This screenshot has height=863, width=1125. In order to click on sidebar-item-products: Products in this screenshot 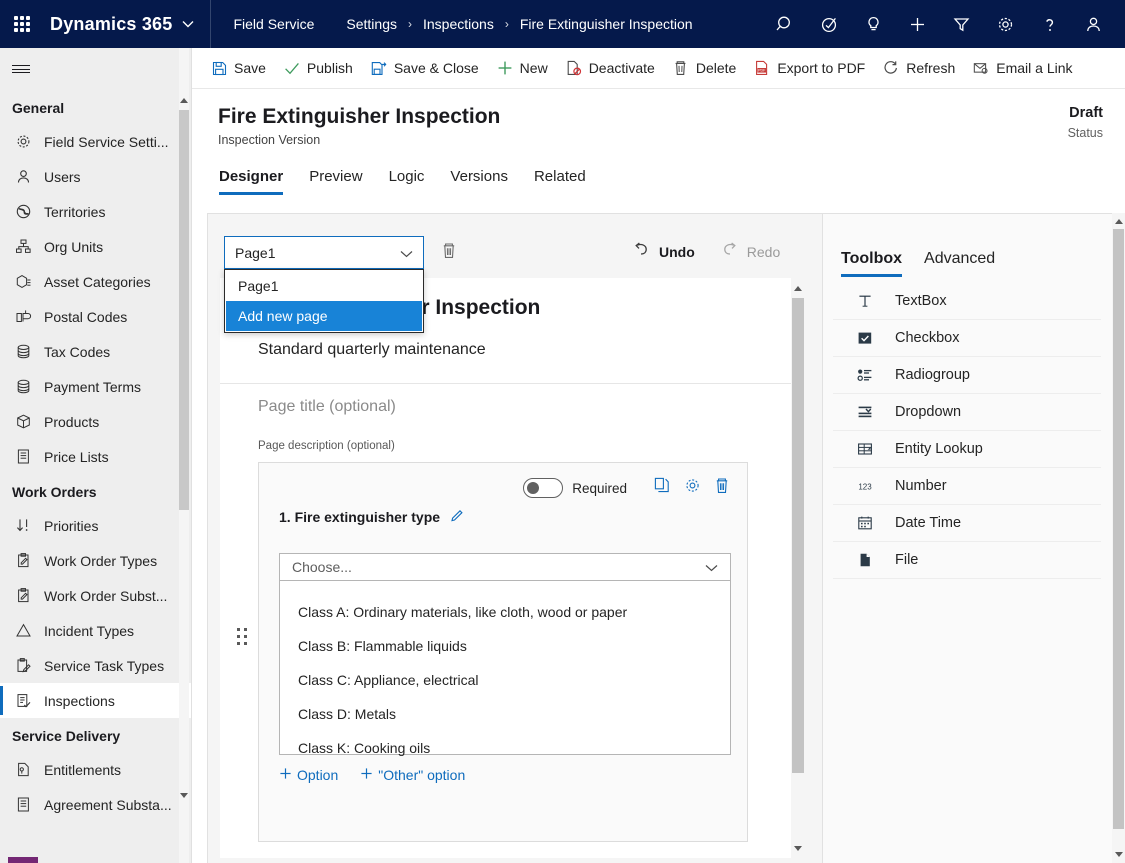, I will do `click(96, 421)`.